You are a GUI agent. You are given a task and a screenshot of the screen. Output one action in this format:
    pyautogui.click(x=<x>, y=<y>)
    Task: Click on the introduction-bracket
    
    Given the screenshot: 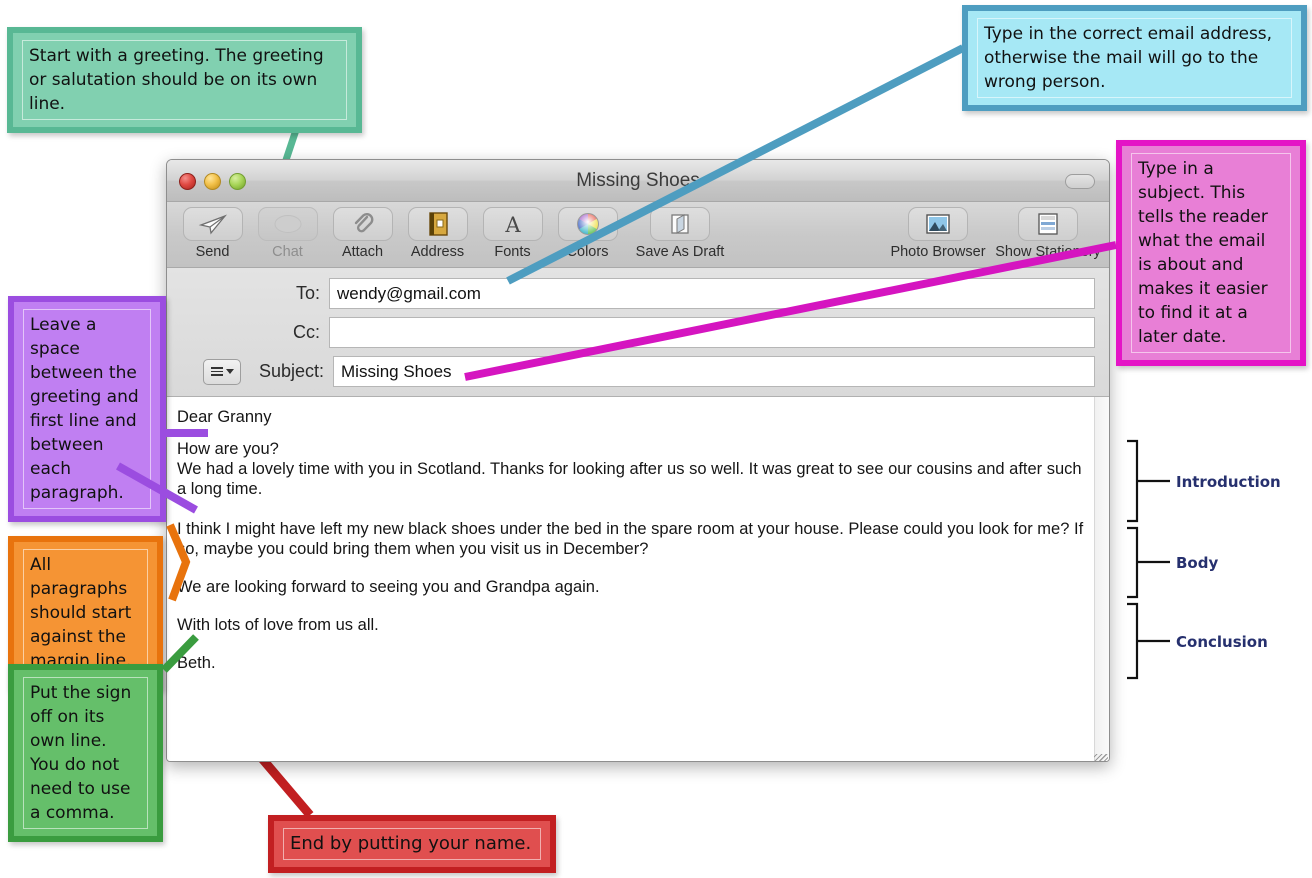 What is the action you would take?
    pyautogui.click(x=1133, y=481)
    